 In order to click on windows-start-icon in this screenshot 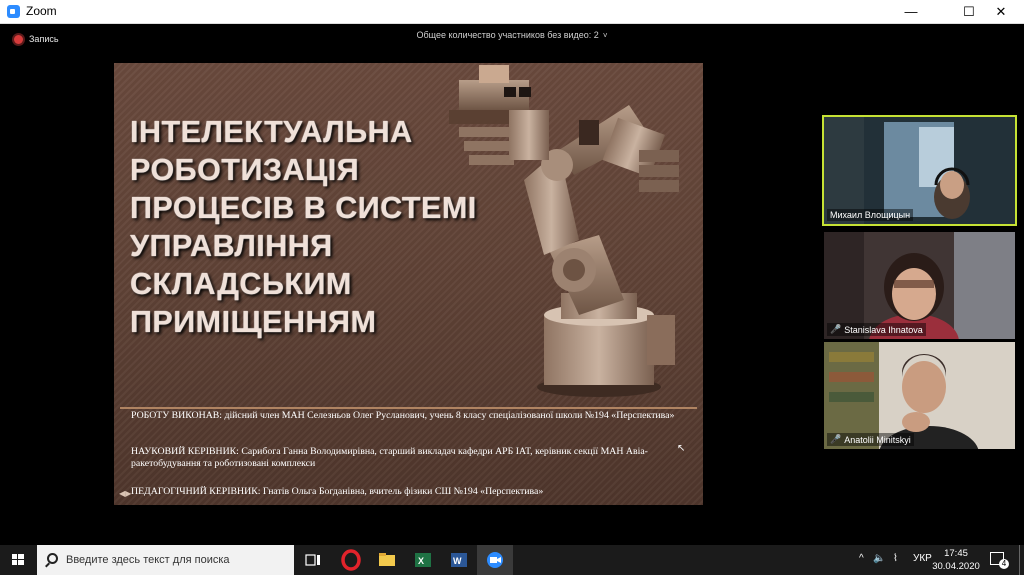, I will do `click(18, 560)`.